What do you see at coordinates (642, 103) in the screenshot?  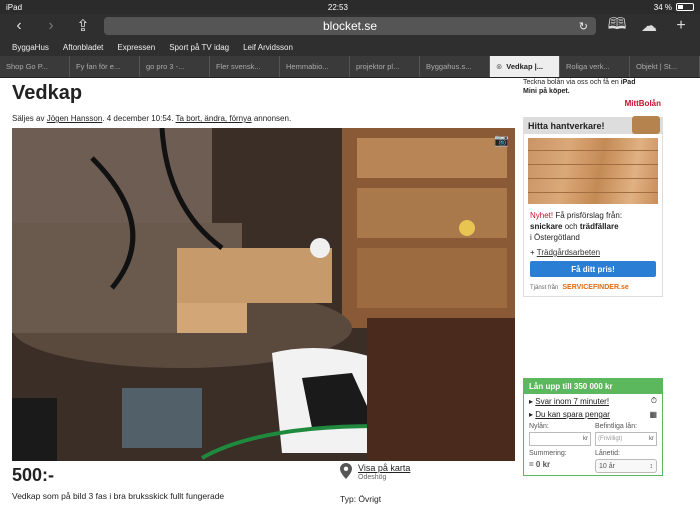 I see `mittbolan-logo: MittBolån` at bounding box center [642, 103].